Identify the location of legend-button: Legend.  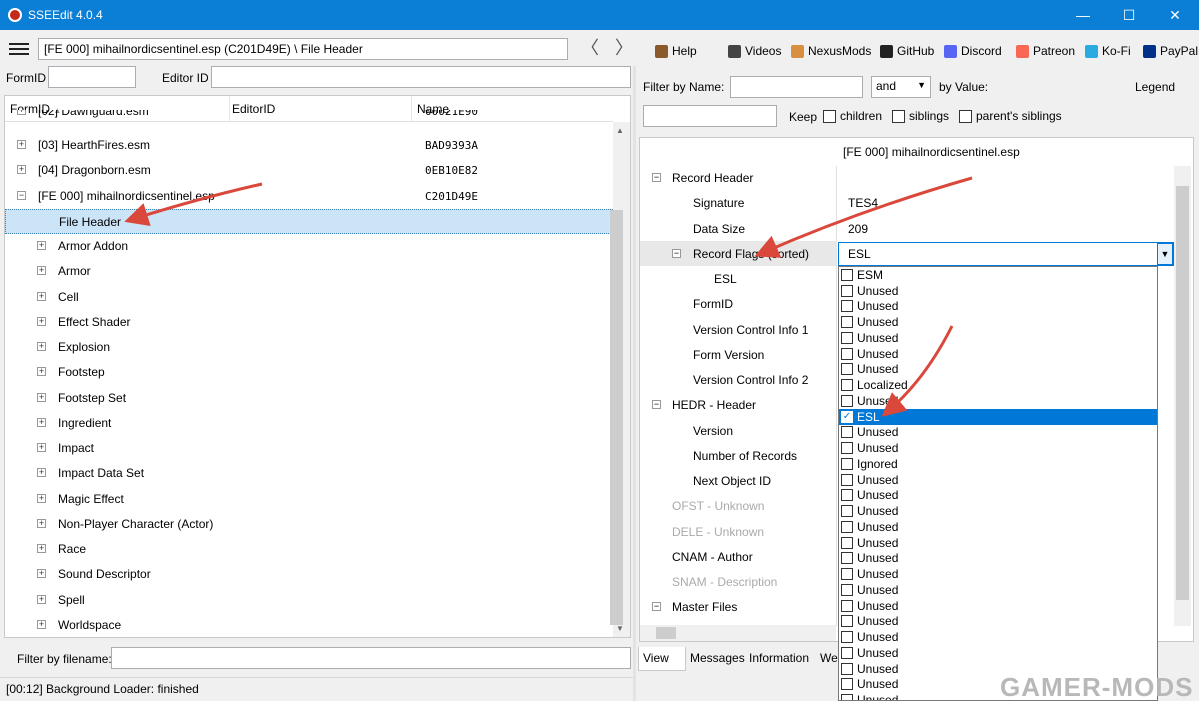
(1155, 87).